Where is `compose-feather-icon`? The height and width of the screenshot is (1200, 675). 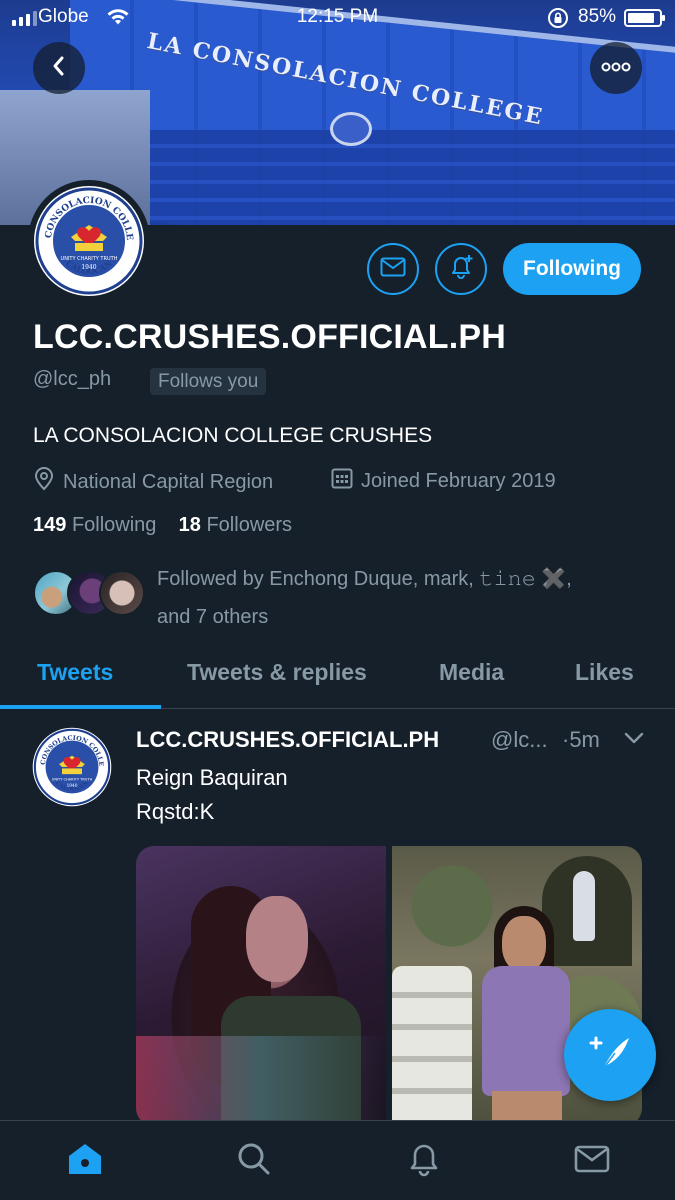 compose-feather-icon is located at coordinates (610, 1055).